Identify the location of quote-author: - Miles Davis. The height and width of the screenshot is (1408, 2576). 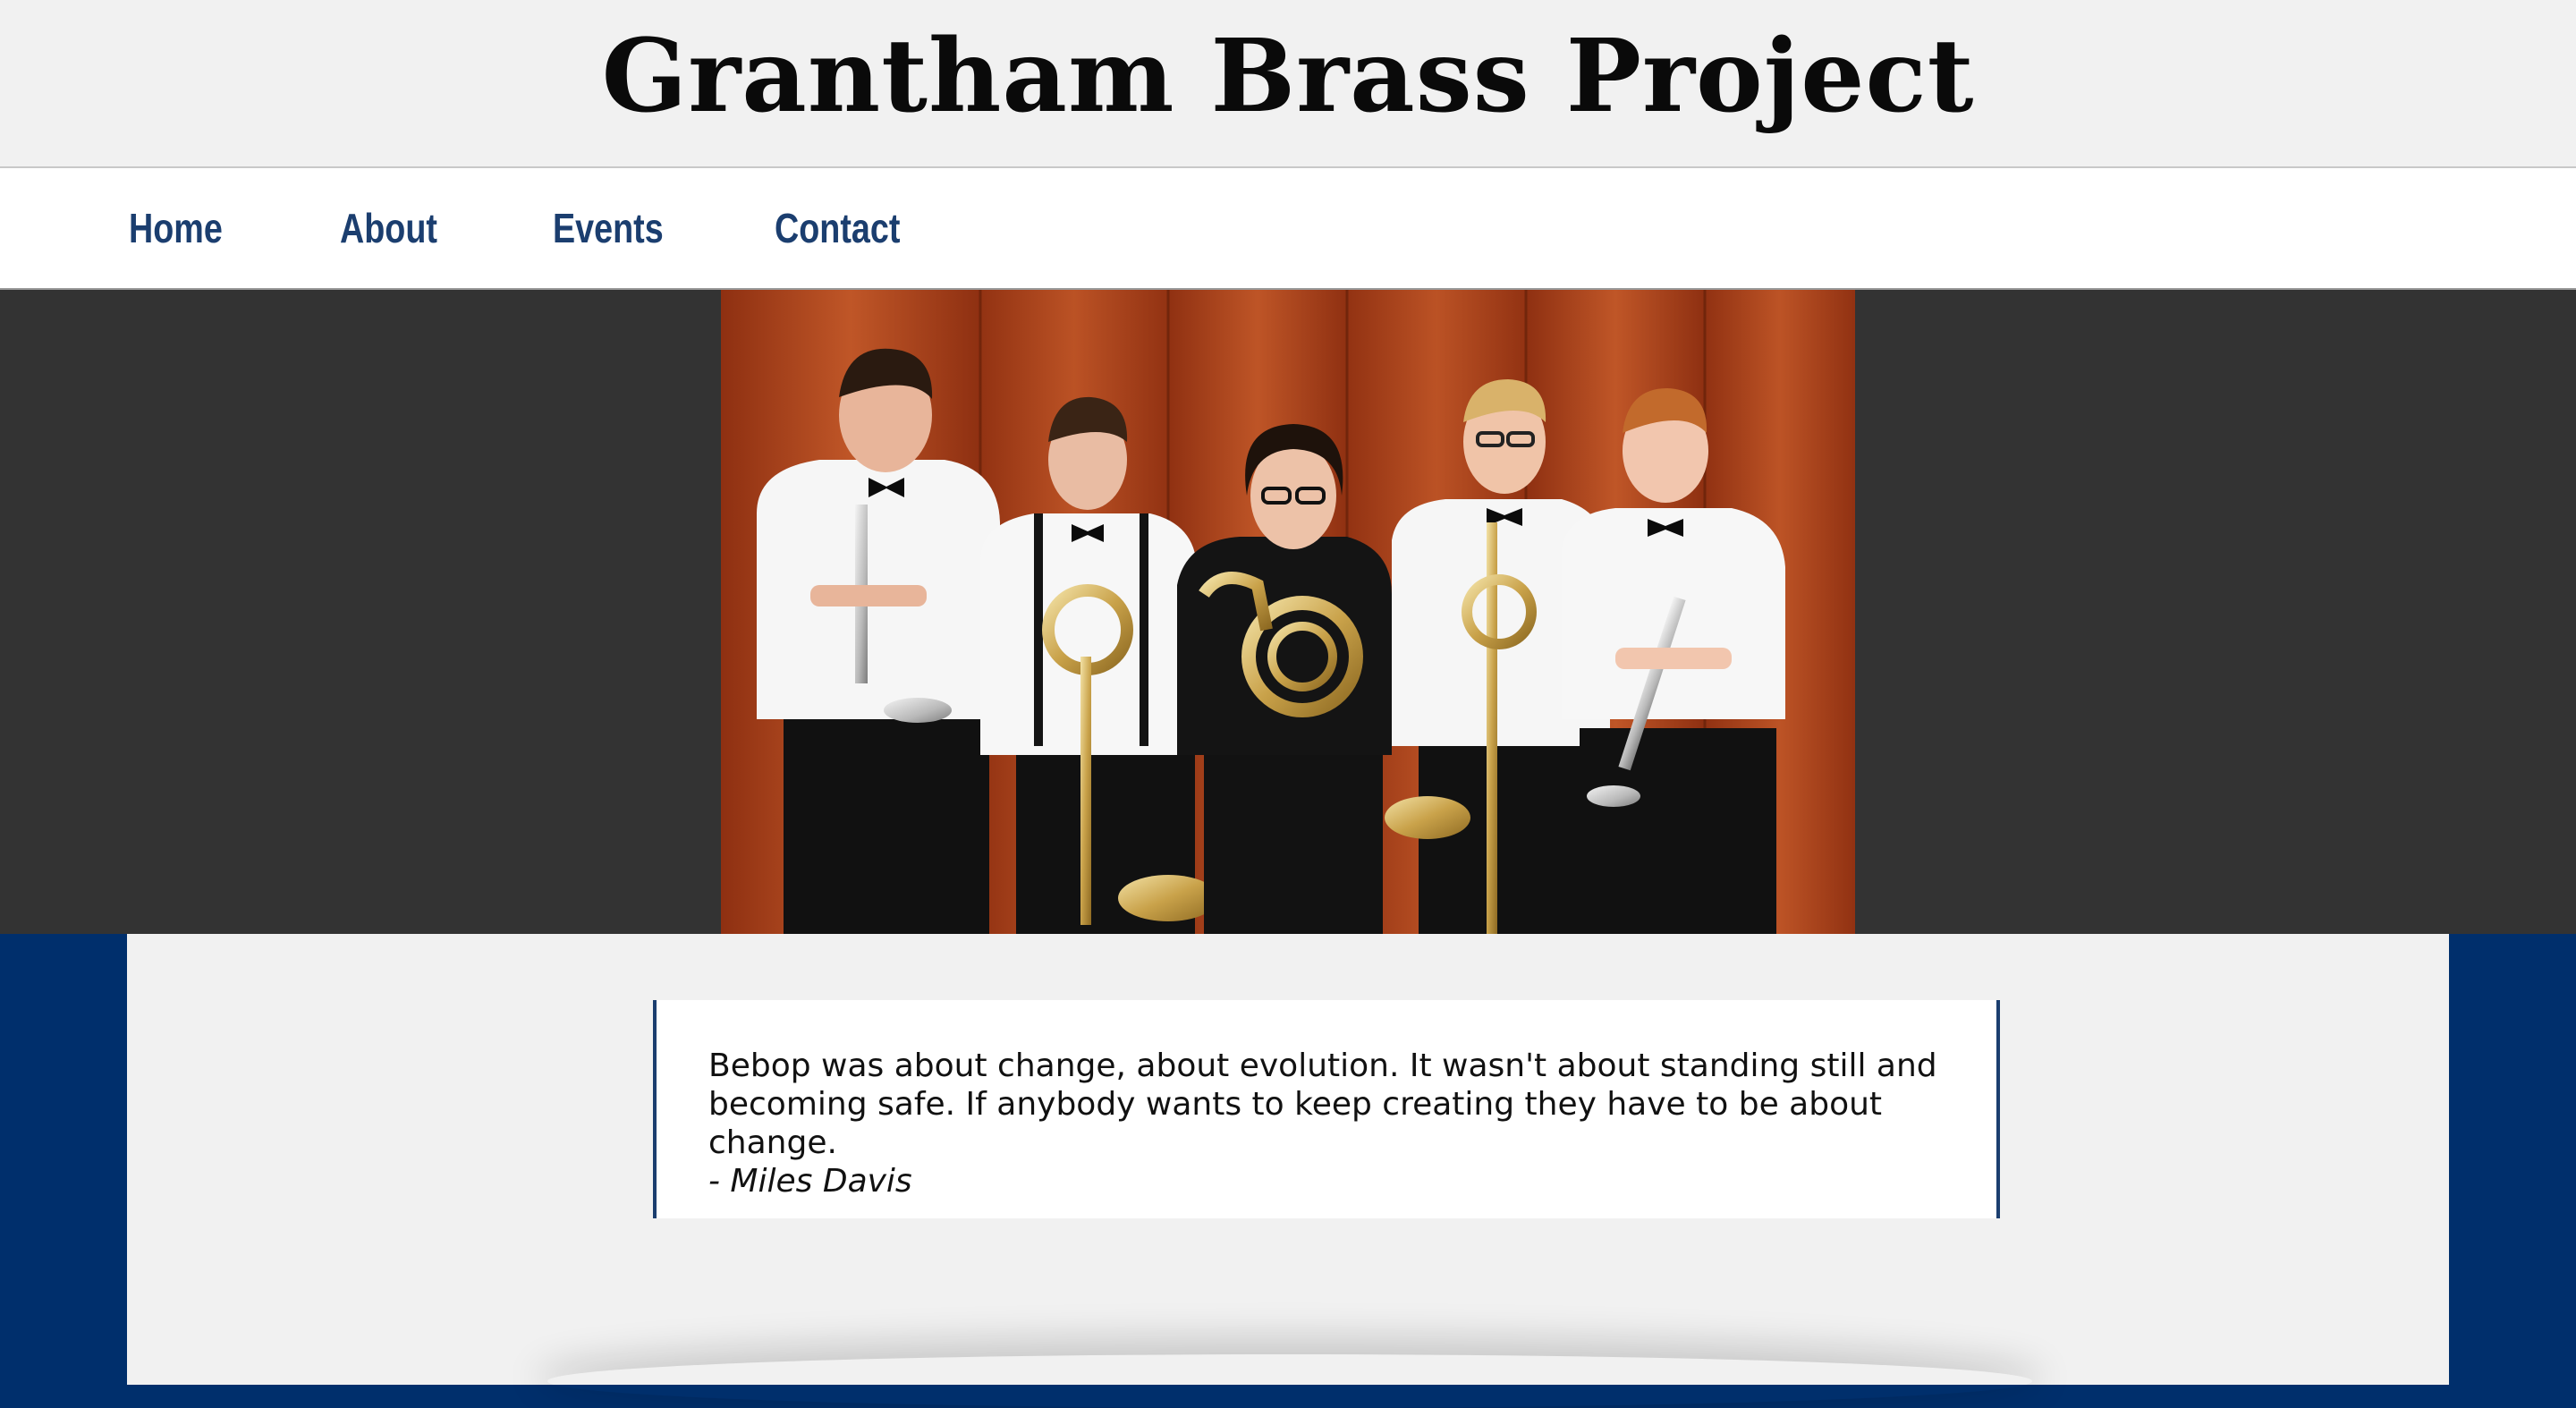
(810, 1181).